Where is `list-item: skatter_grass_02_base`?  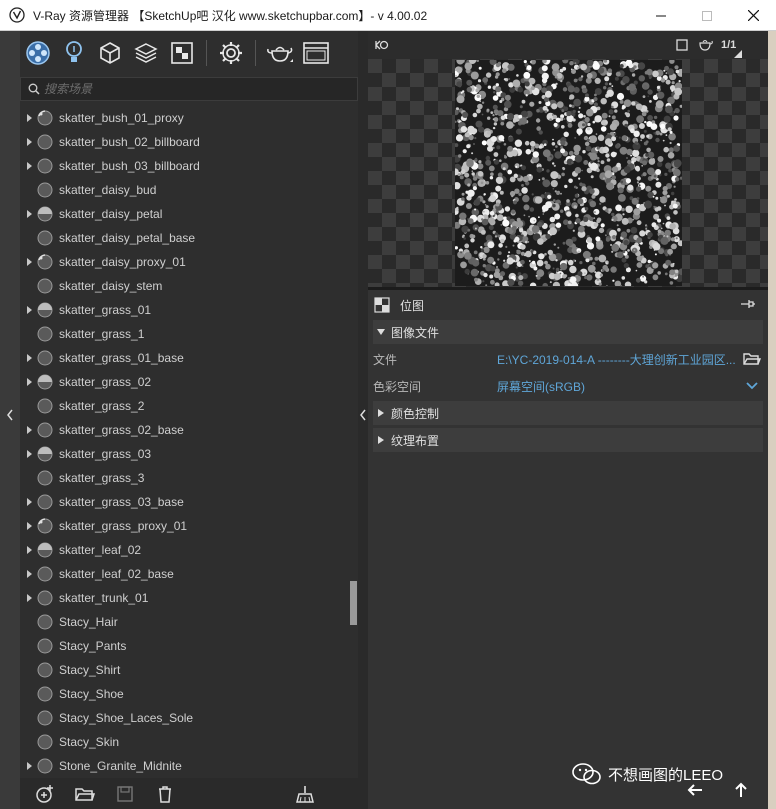
list-item: skatter_grass_02_base is located at coordinates (185, 430).